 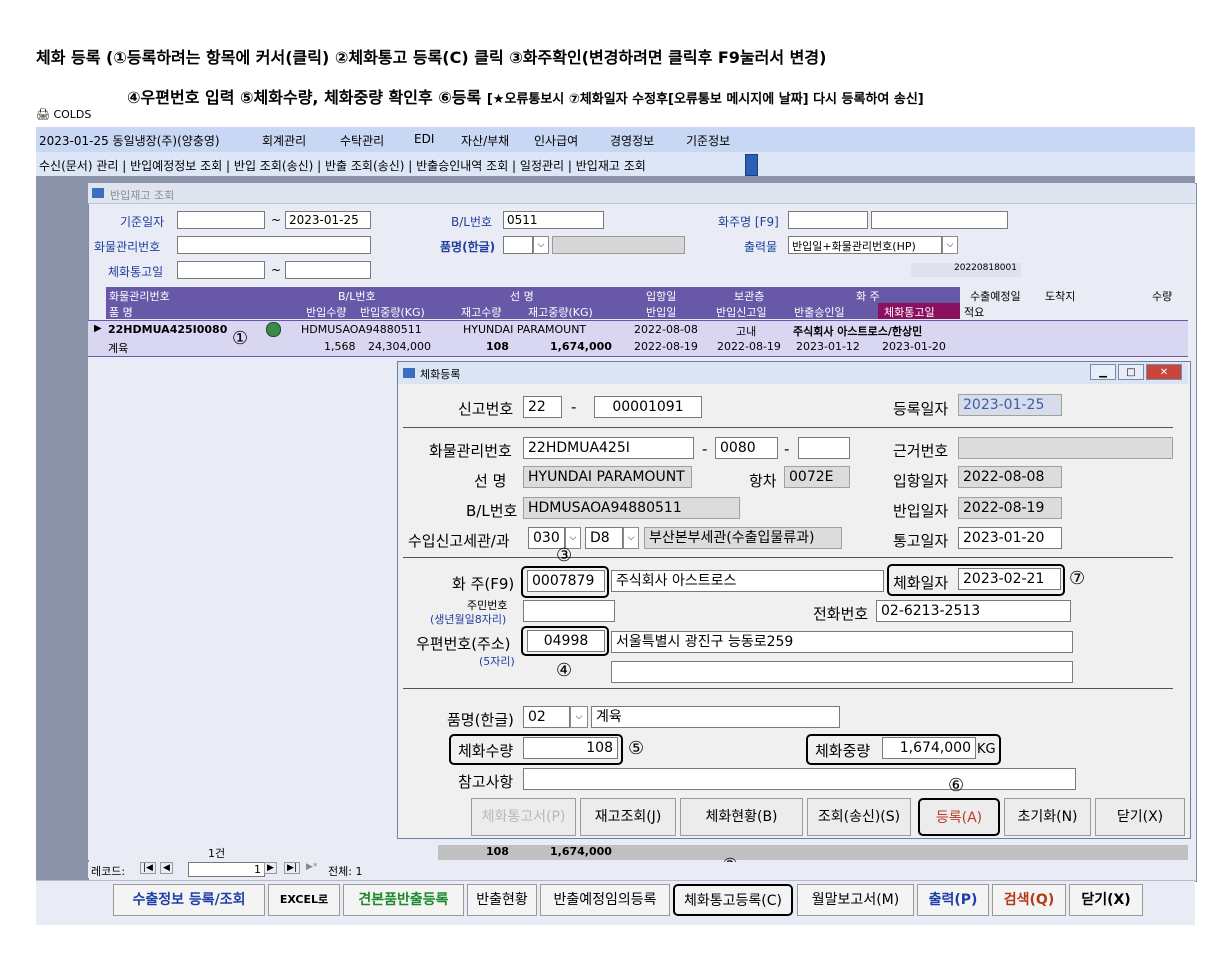 I want to click on cell-in-date: 2022-08-19, so click(x=666, y=346).